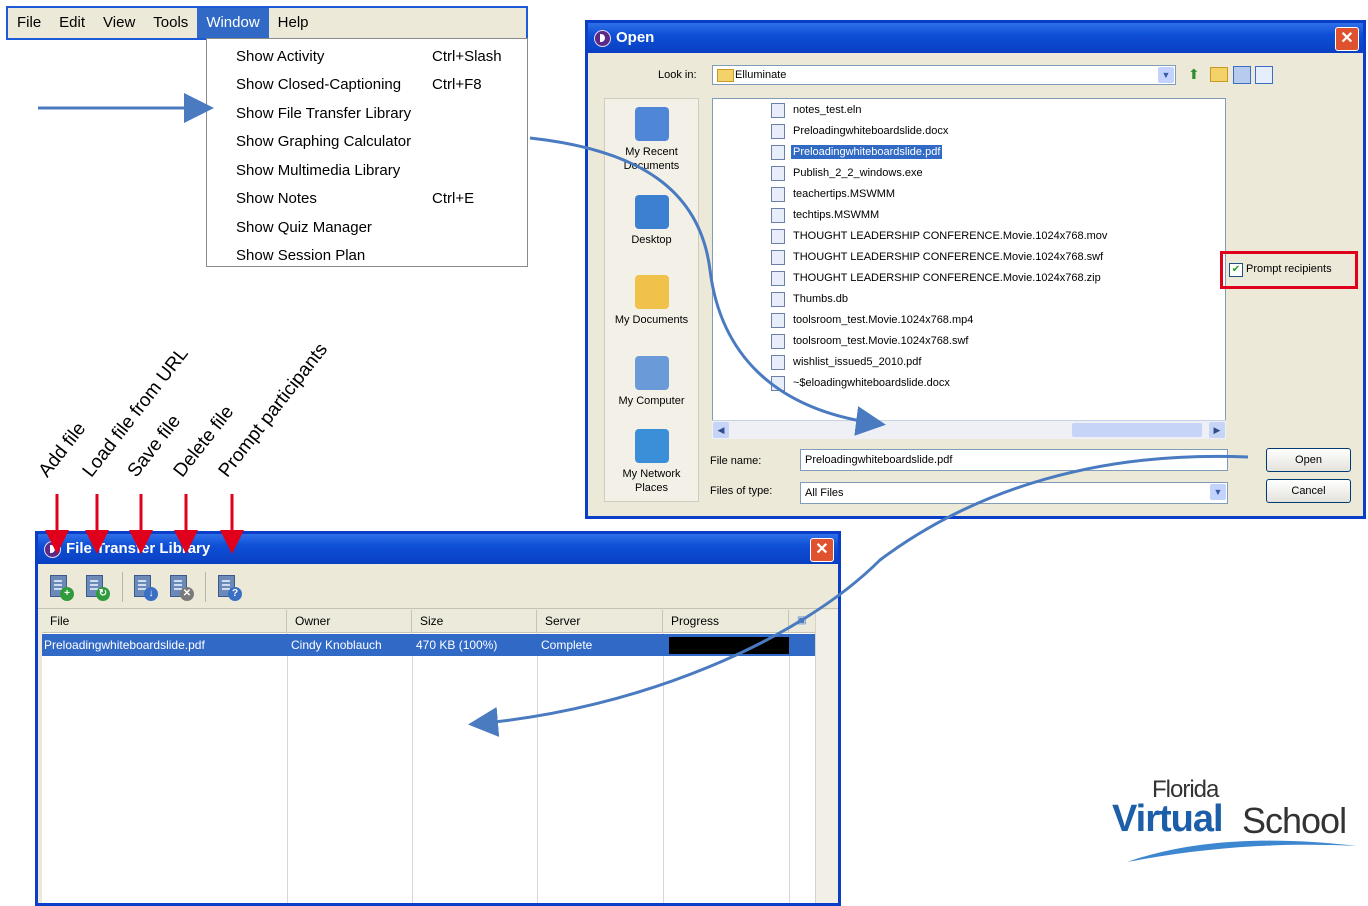 This screenshot has width=1368, height=906. What do you see at coordinates (1238, 822) in the screenshot?
I see `florida-virtual-school-logo: Florida Virtual School` at bounding box center [1238, 822].